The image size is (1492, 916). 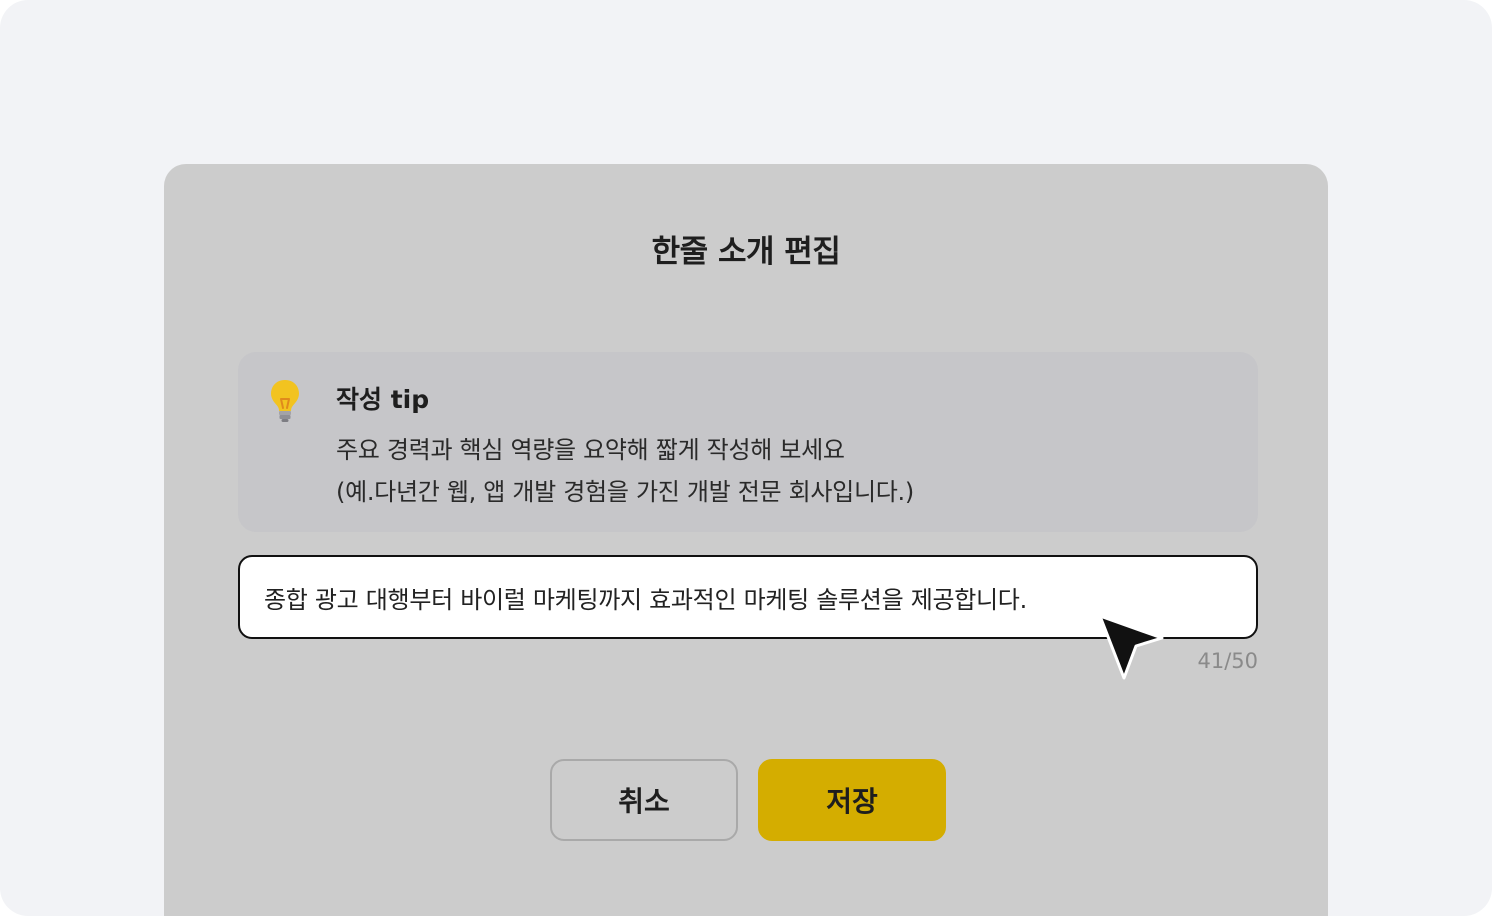 I want to click on modal-title: 한줄 소개 편집, so click(x=746, y=252).